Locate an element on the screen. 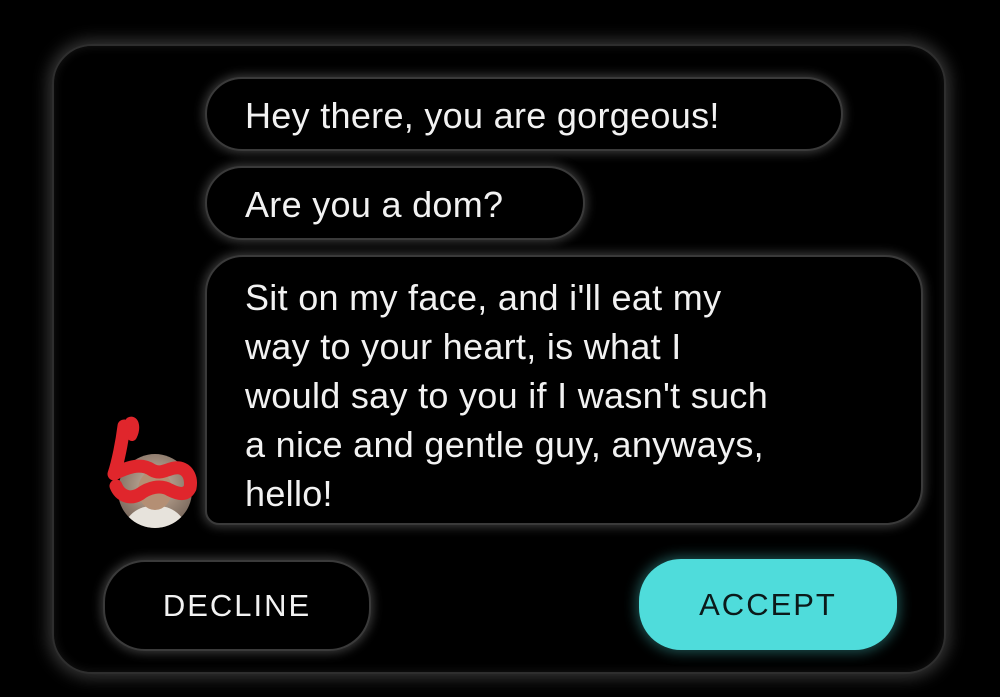  message-bubble-2: Are you a dom? is located at coordinates (395, 203).